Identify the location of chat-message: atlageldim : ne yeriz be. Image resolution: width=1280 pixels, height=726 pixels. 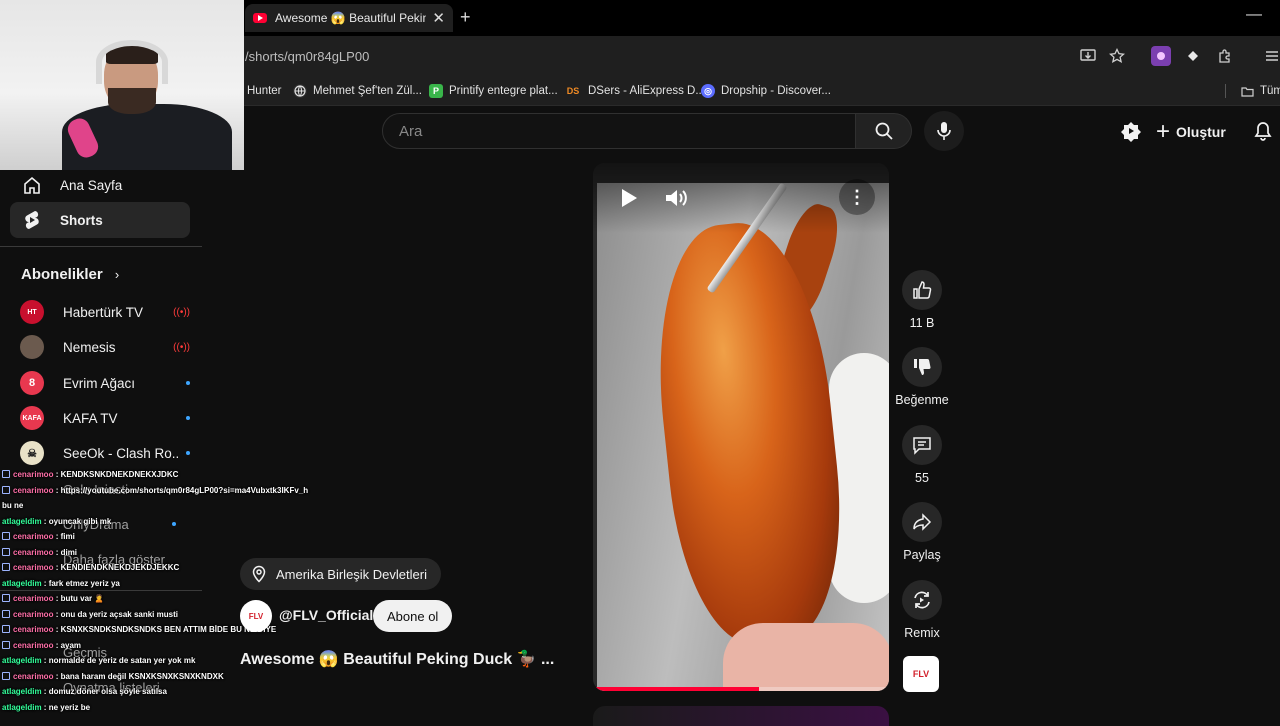
(46, 708).